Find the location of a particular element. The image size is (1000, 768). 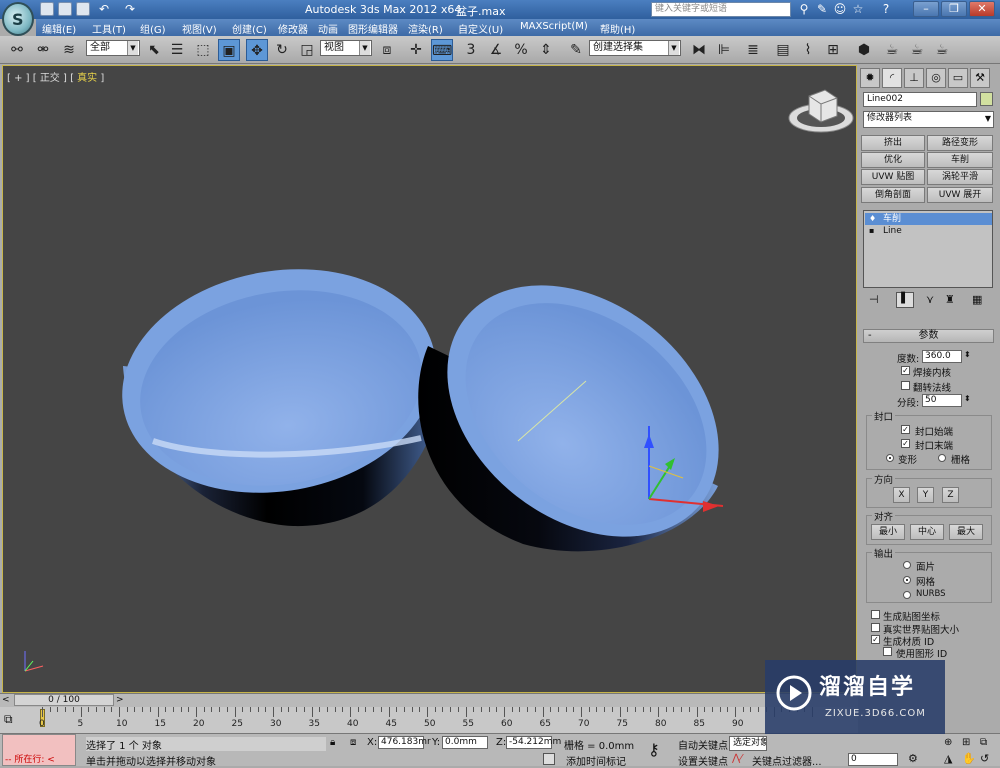

zoom-extents-icon: ⧉ is located at coordinates (983, 742).